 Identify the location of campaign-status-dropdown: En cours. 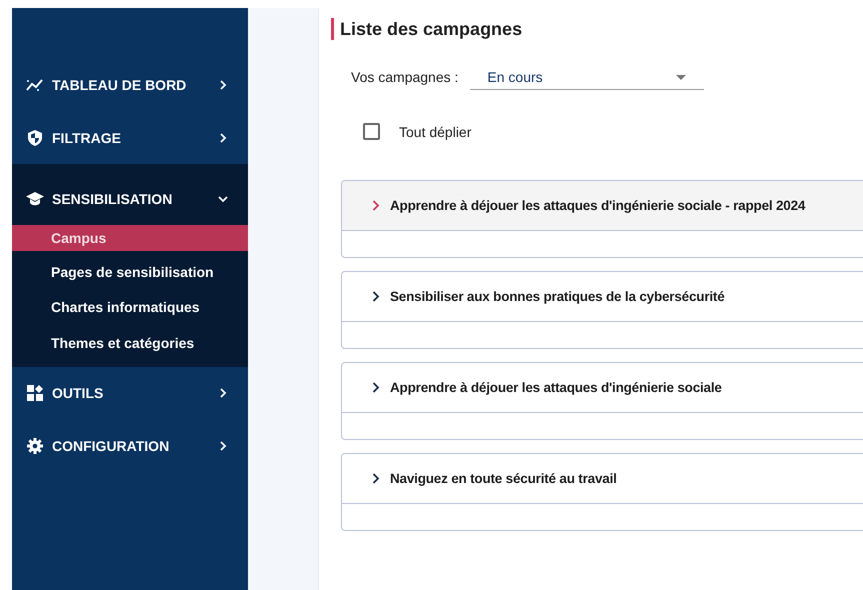
(587, 79).